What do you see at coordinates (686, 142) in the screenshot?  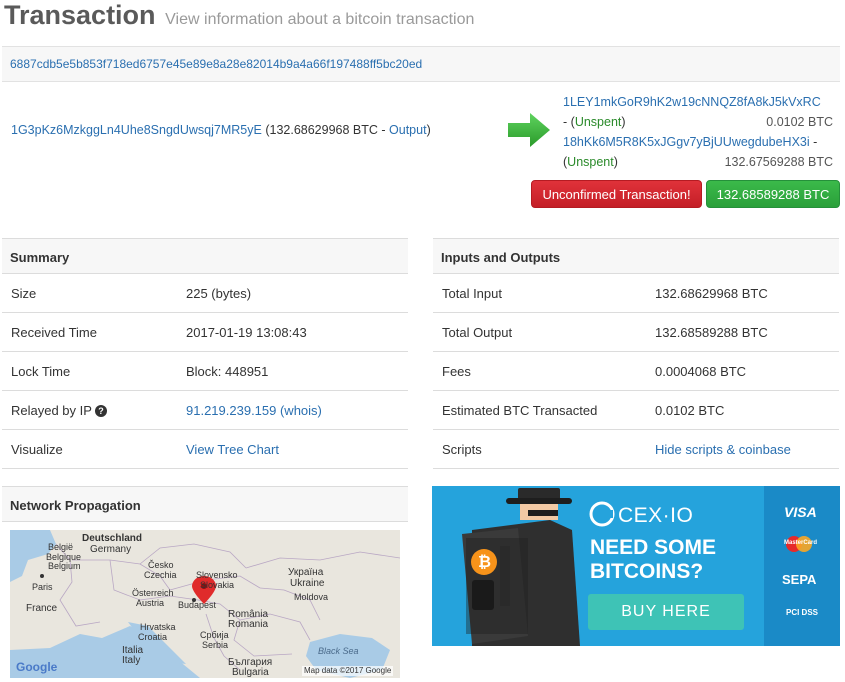 I see `output-address-link: 18hKk6M5R8K5xJGgv7yBjUUwegdubeHX3i` at bounding box center [686, 142].